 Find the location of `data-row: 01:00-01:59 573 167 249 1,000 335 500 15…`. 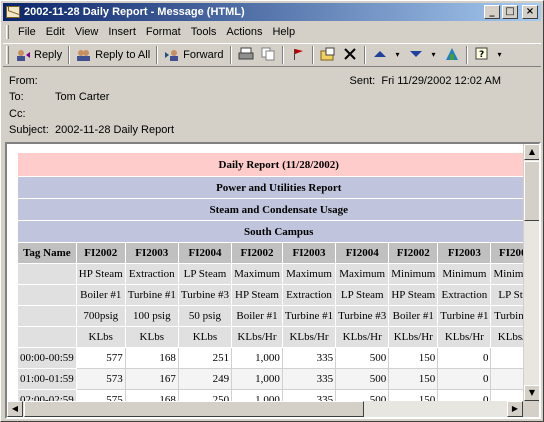

data-row: 01:00-01:59 573 167 249 1,000 335 500 15… is located at coordinates (270, 379).